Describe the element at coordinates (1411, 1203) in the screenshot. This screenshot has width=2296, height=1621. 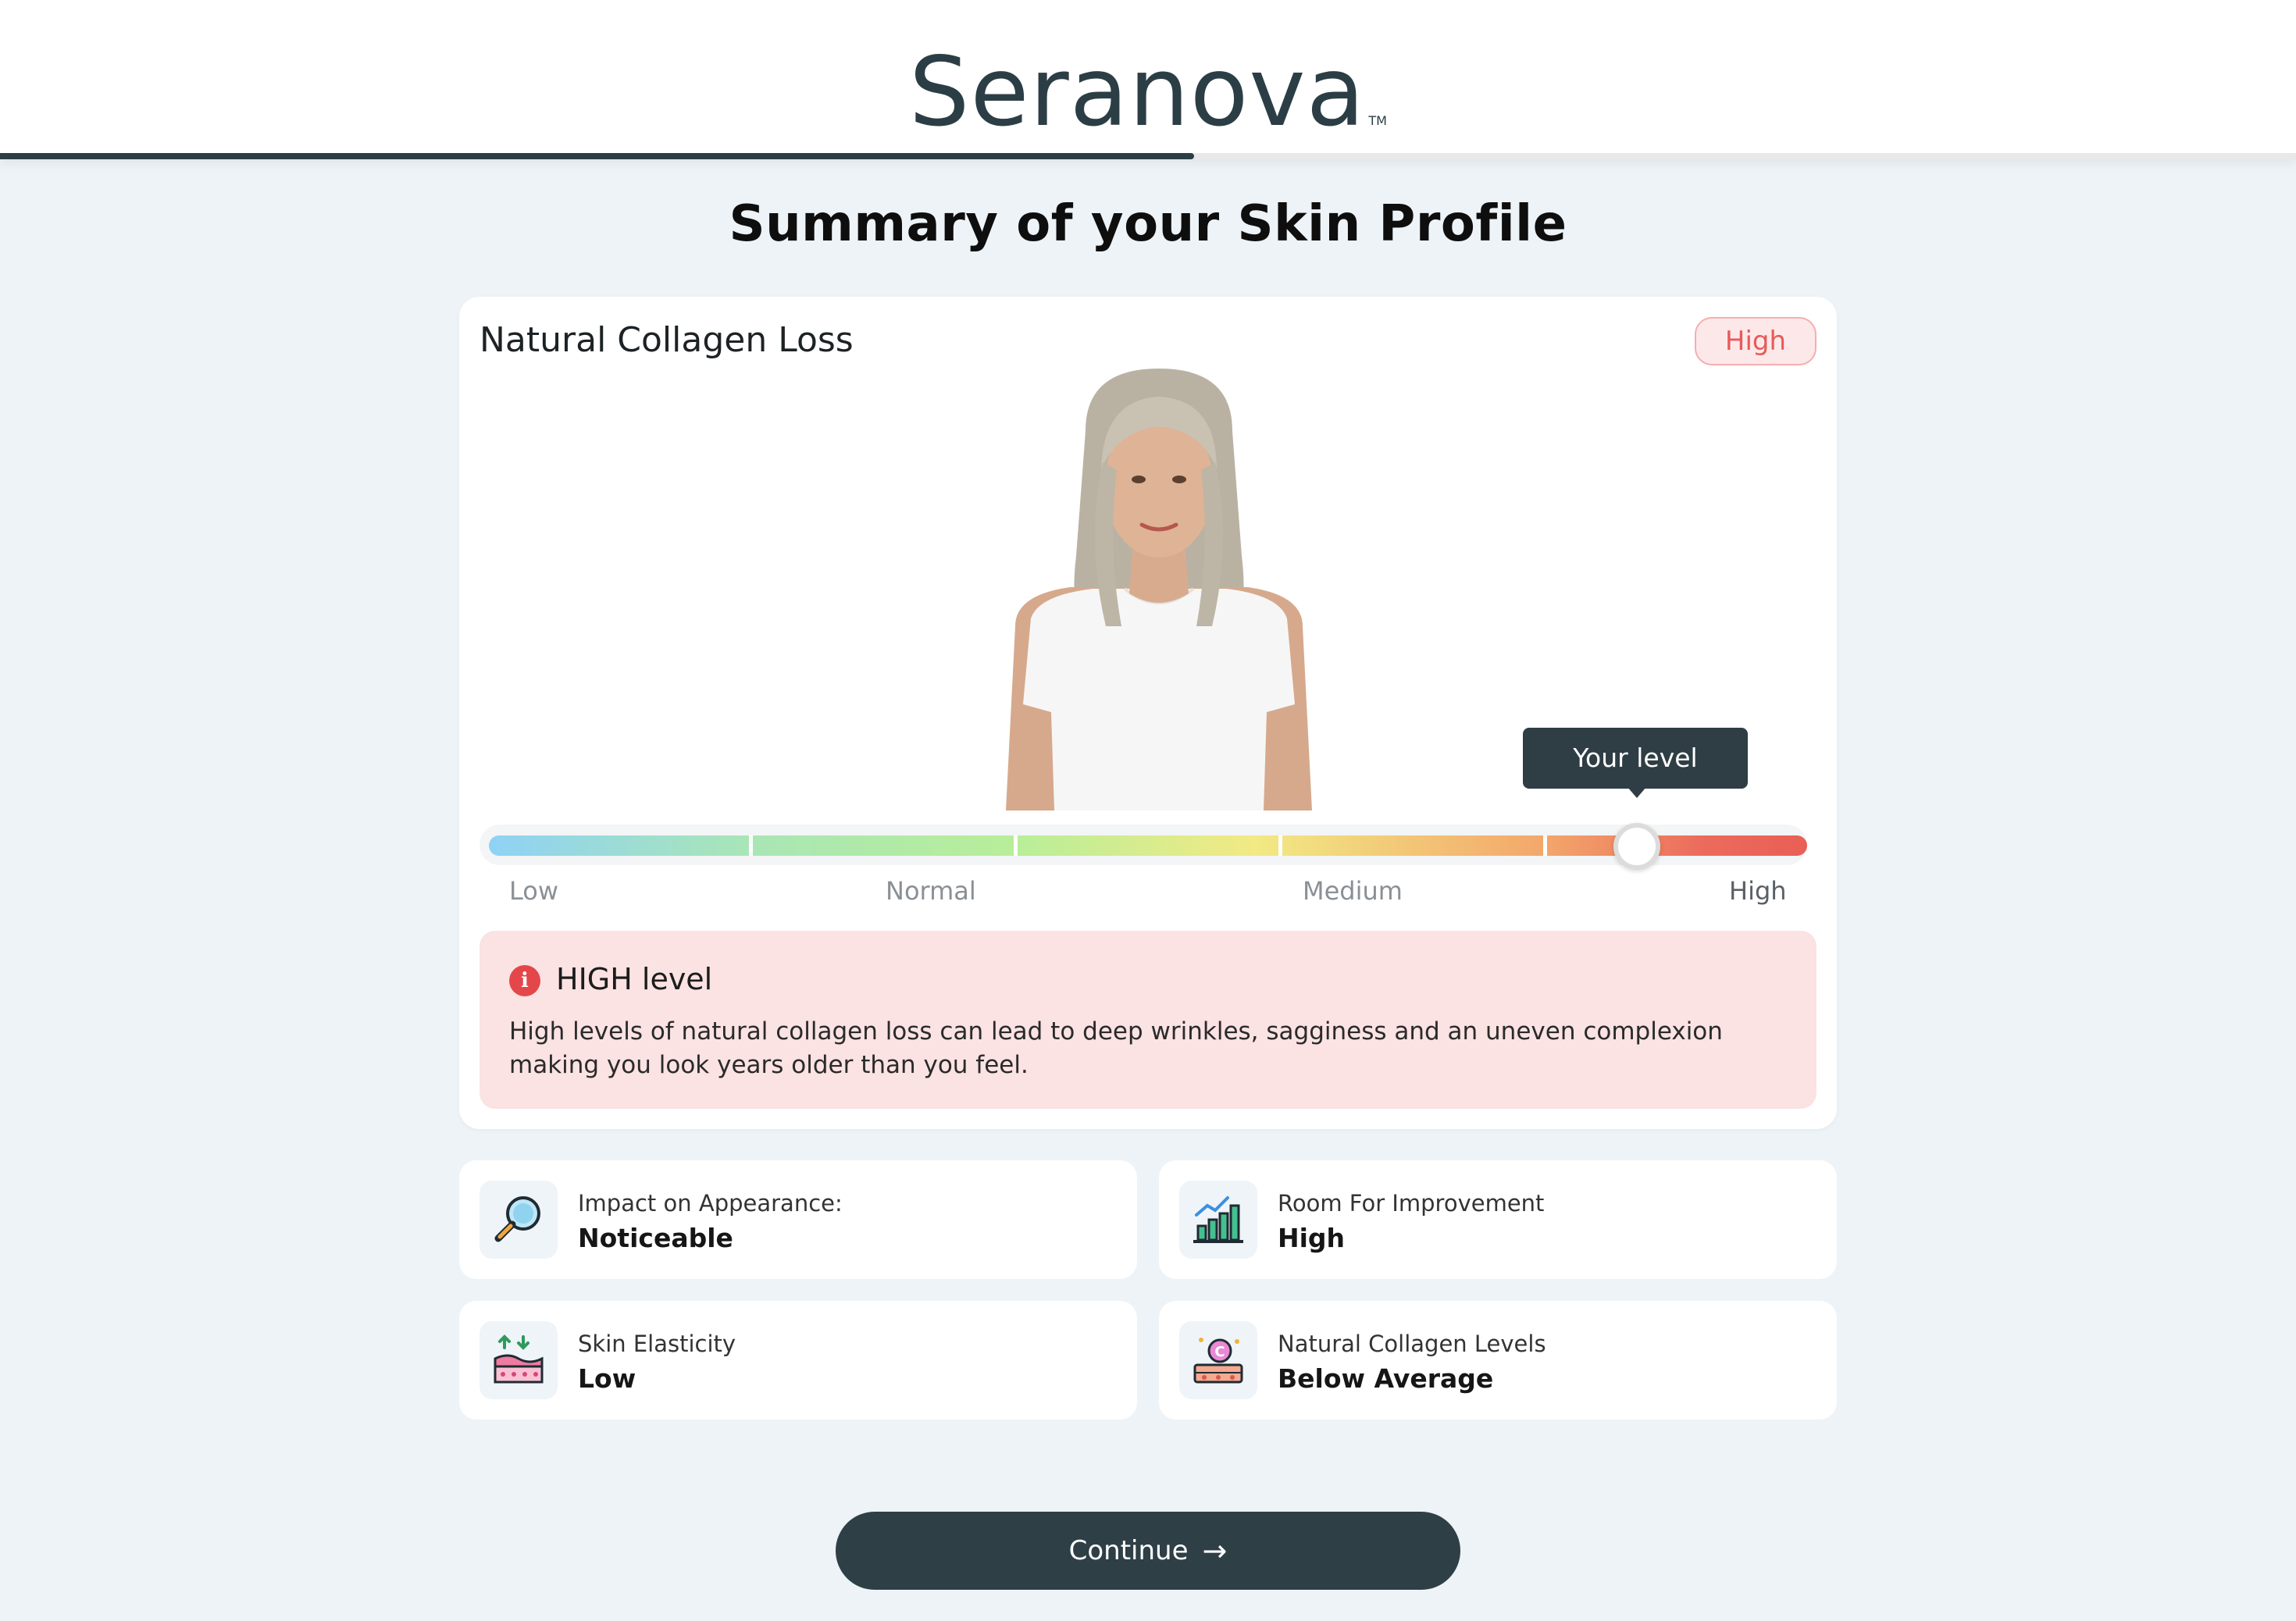
I see `stat-label: Room For Improvement` at that location.